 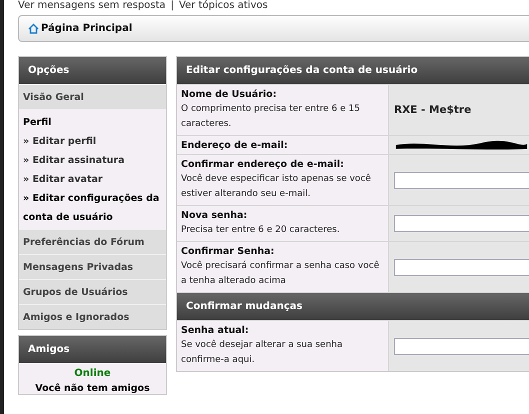 What do you see at coordinates (261, 230) in the screenshot?
I see `field-hint: Precisa ter entre 6 e 20 caracteres.` at bounding box center [261, 230].